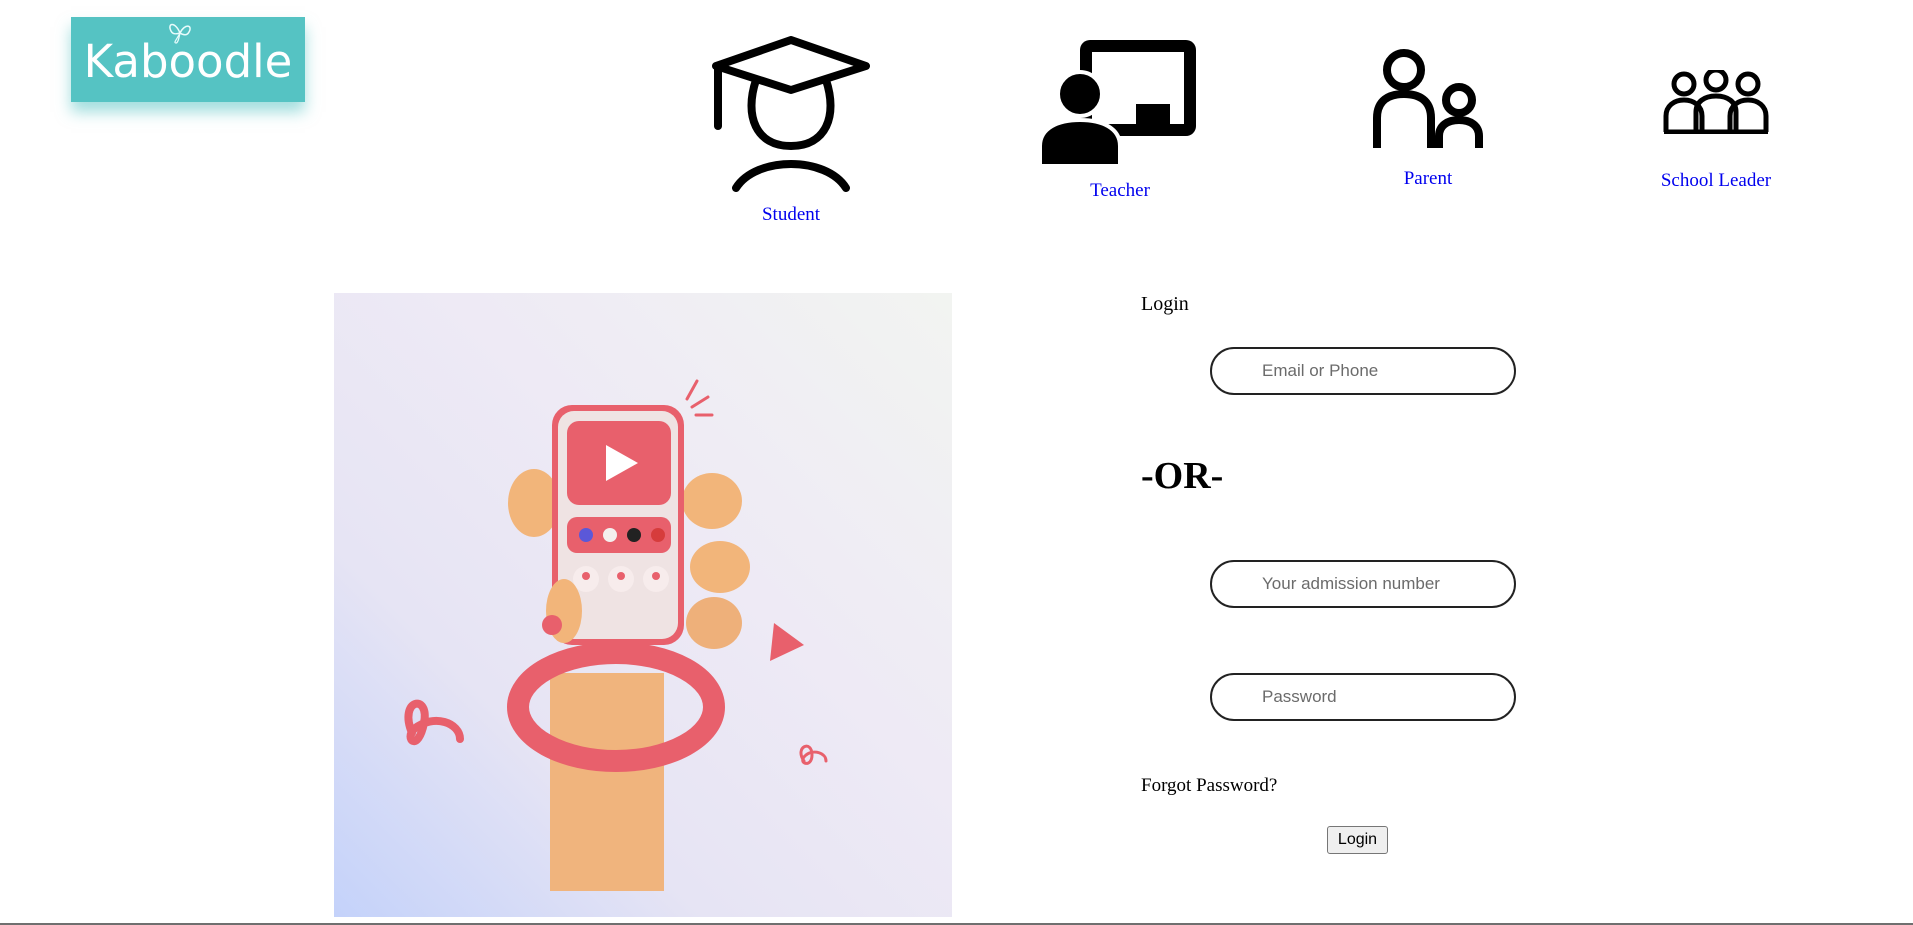 This screenshot has height=925, width=1913. I want to click on role-parent: Parent, so click(1428, 119).